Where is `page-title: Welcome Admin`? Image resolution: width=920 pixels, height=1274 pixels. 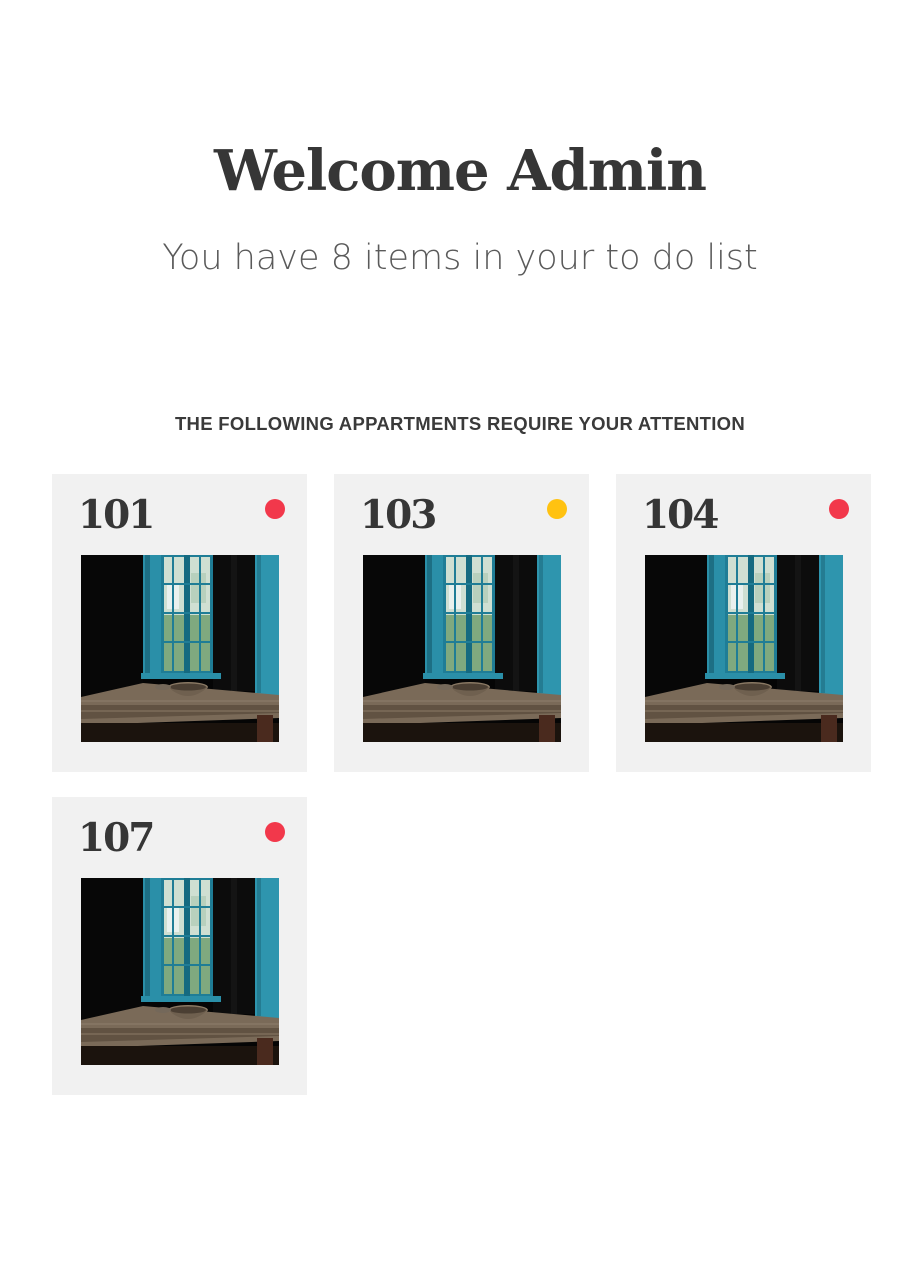
page-title: Welcome Admin is located at coordinates (460, 171).